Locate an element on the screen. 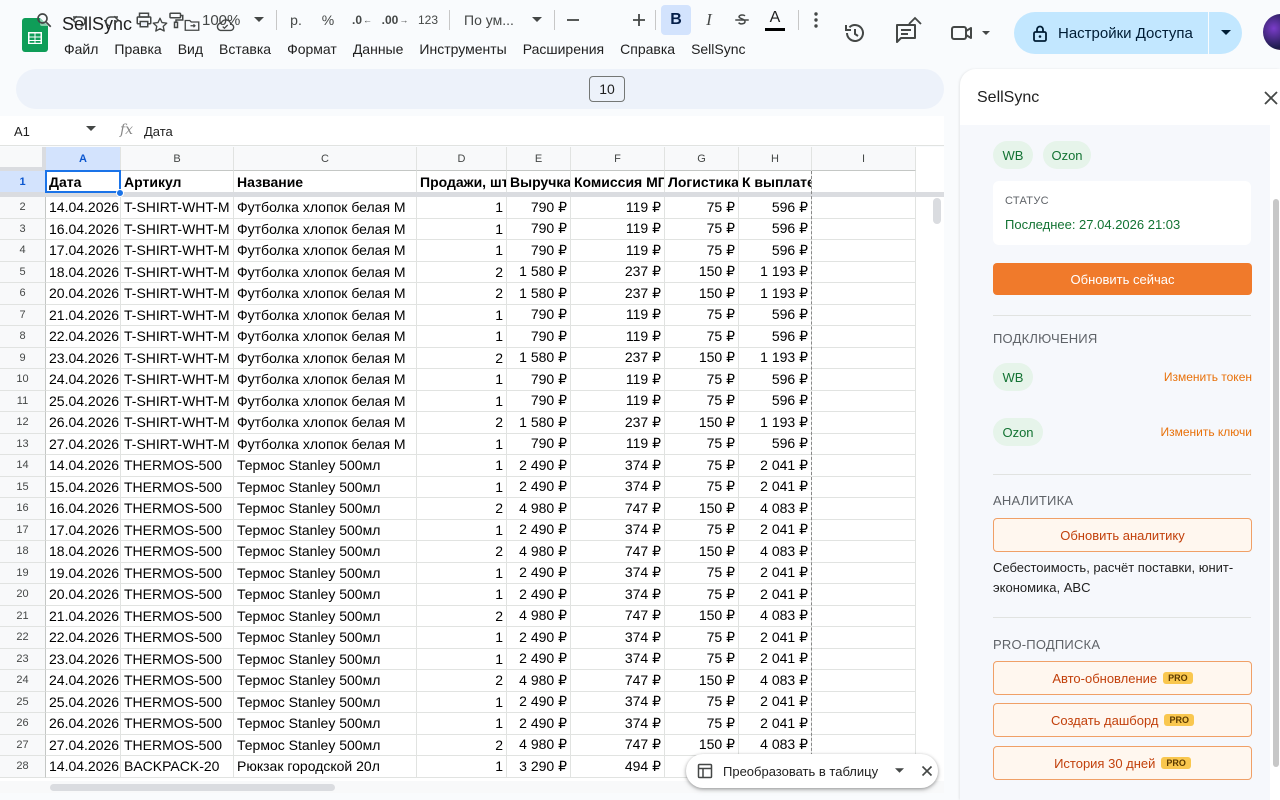  table-cell: BACKPACK-20 is located at coordinates (177, 767).